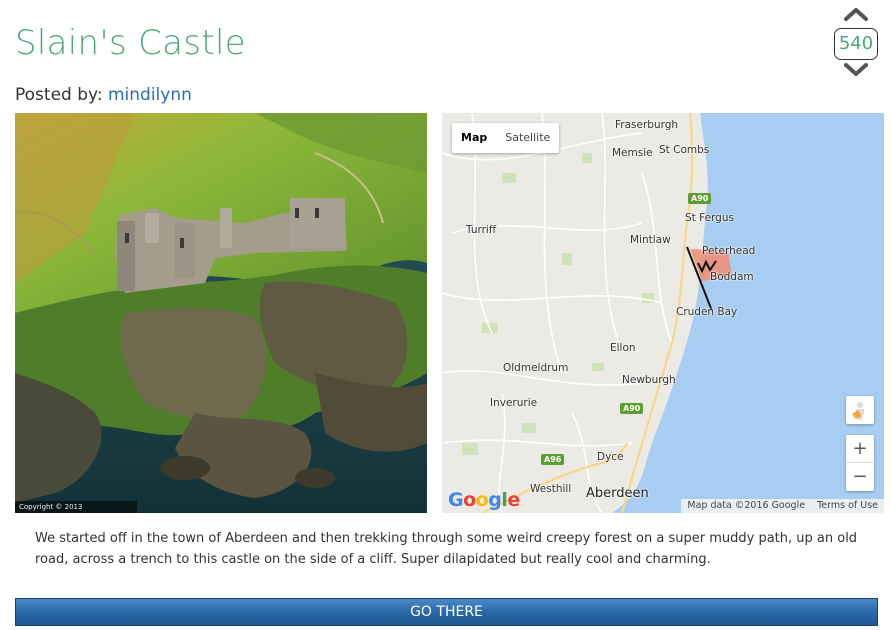 The image size is (891, 630). What do you see at coordinates (610, 457) in the screenshot?
I see `place-dyce: Dyce` at bounding box center [610, 457].